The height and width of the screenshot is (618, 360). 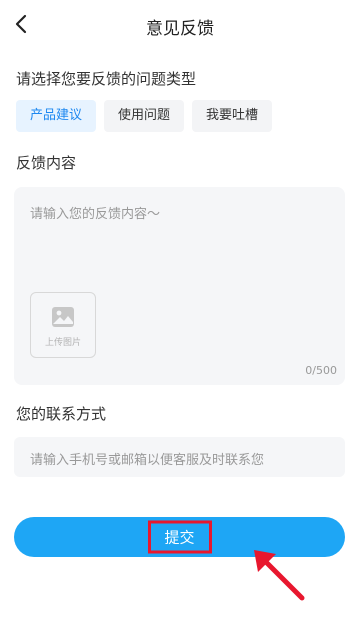 What do you see at coordinates (179, 537) in the screenshot?
I see `submit-label: 提交` at bounding box center [179, 537].